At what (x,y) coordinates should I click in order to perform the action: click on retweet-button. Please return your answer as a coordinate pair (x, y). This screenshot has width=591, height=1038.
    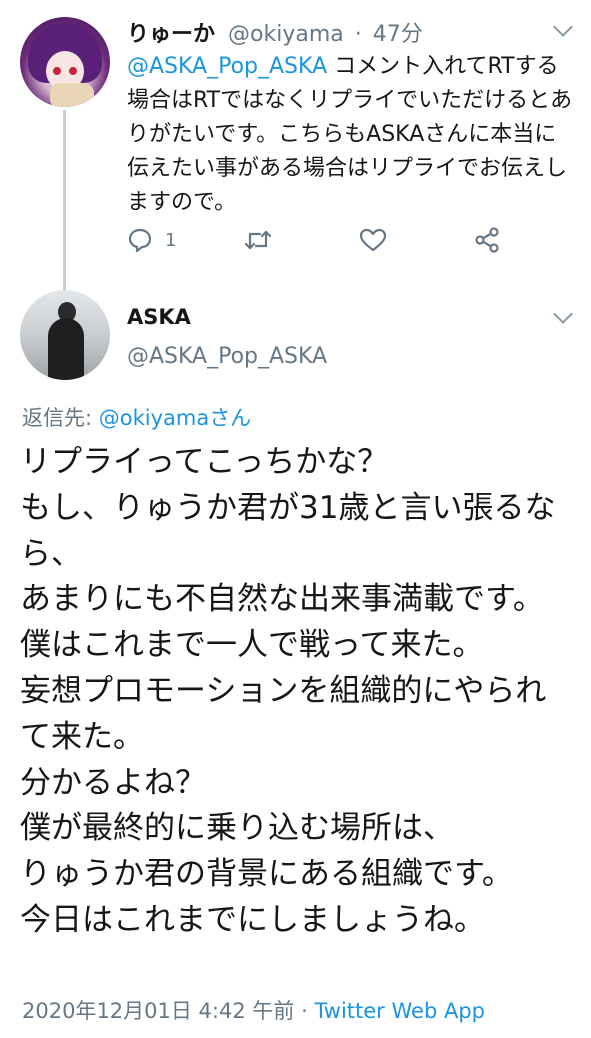
    Looking at the image, I should click on (258, 240).